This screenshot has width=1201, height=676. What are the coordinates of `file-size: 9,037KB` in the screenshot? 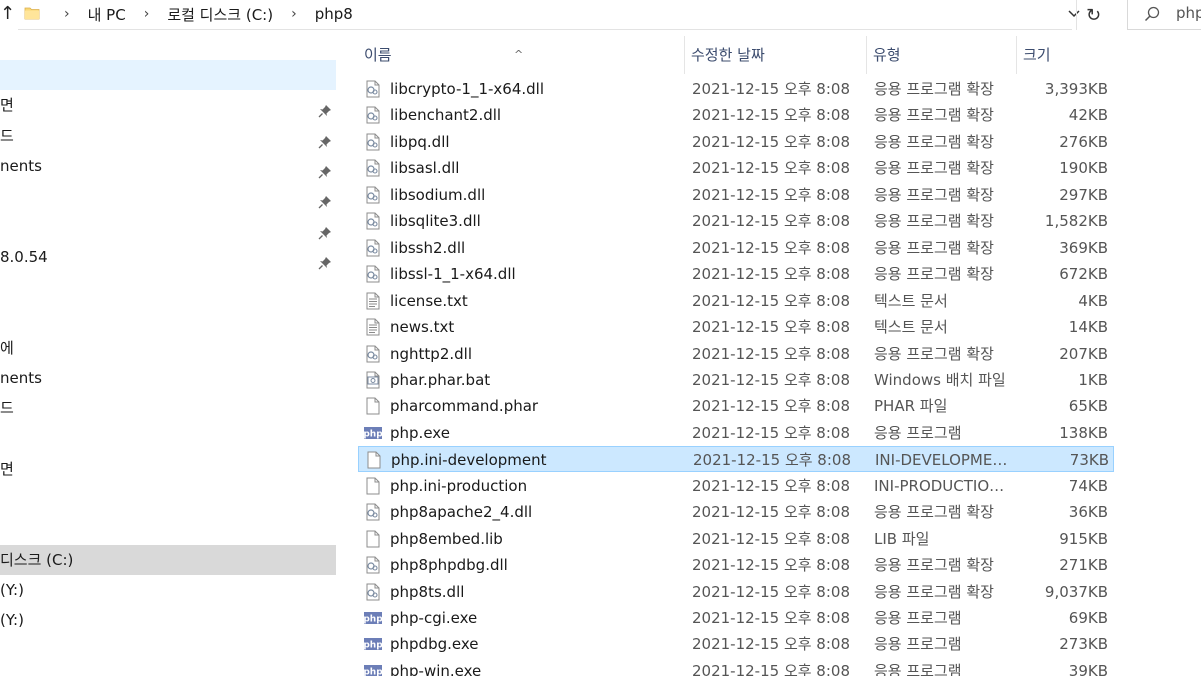 It's located at (1076, 591).